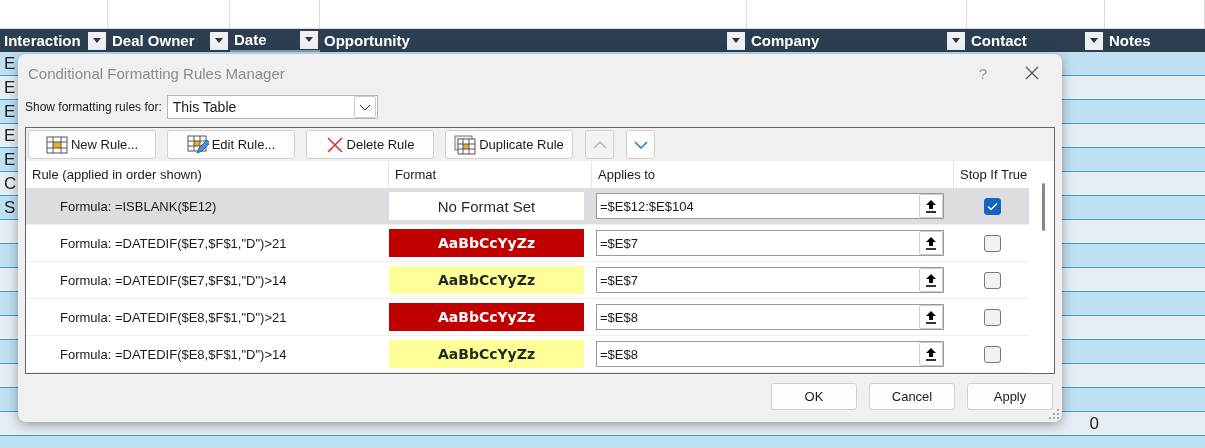 The height and width of the screenshot is (448, 1205). I want to click on column-header: Opportunity, so click(533, 40).